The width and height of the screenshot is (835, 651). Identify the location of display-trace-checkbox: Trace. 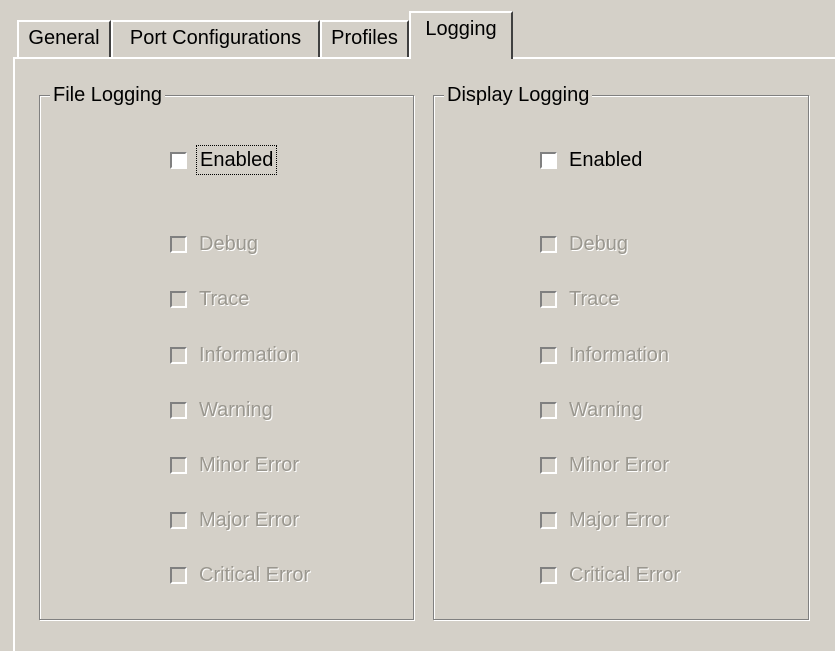
(579, 299).